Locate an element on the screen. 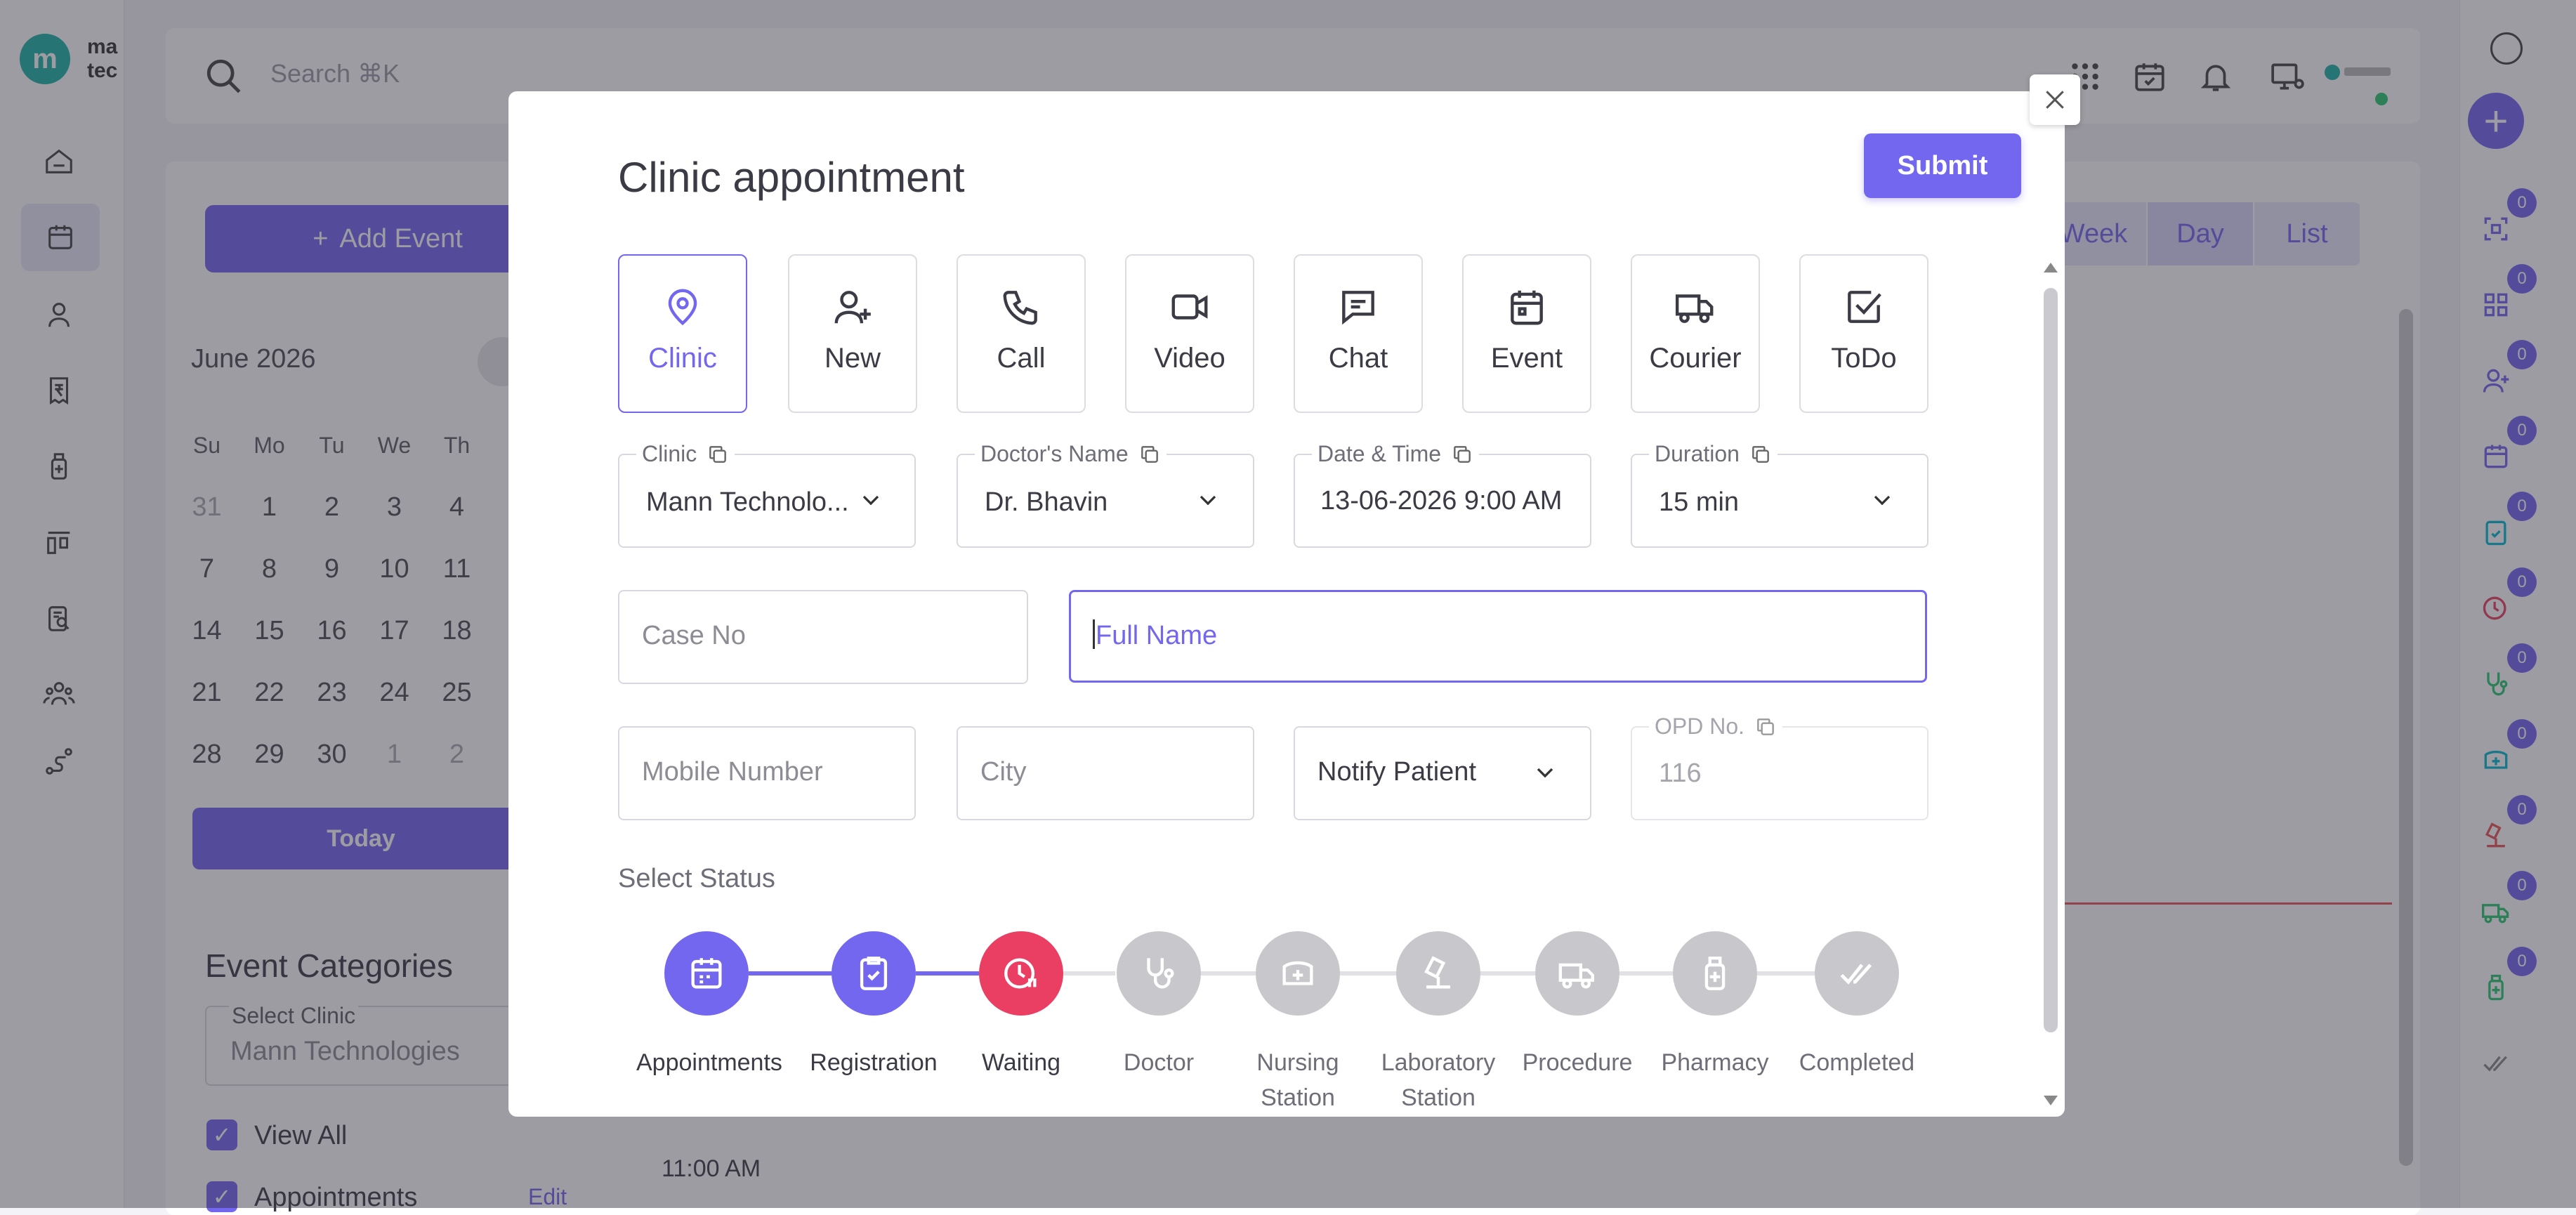 The height and width of the screenshot is (1215, 2576). modal-scrollbar-thumb is located at coordinates (2051, 660).